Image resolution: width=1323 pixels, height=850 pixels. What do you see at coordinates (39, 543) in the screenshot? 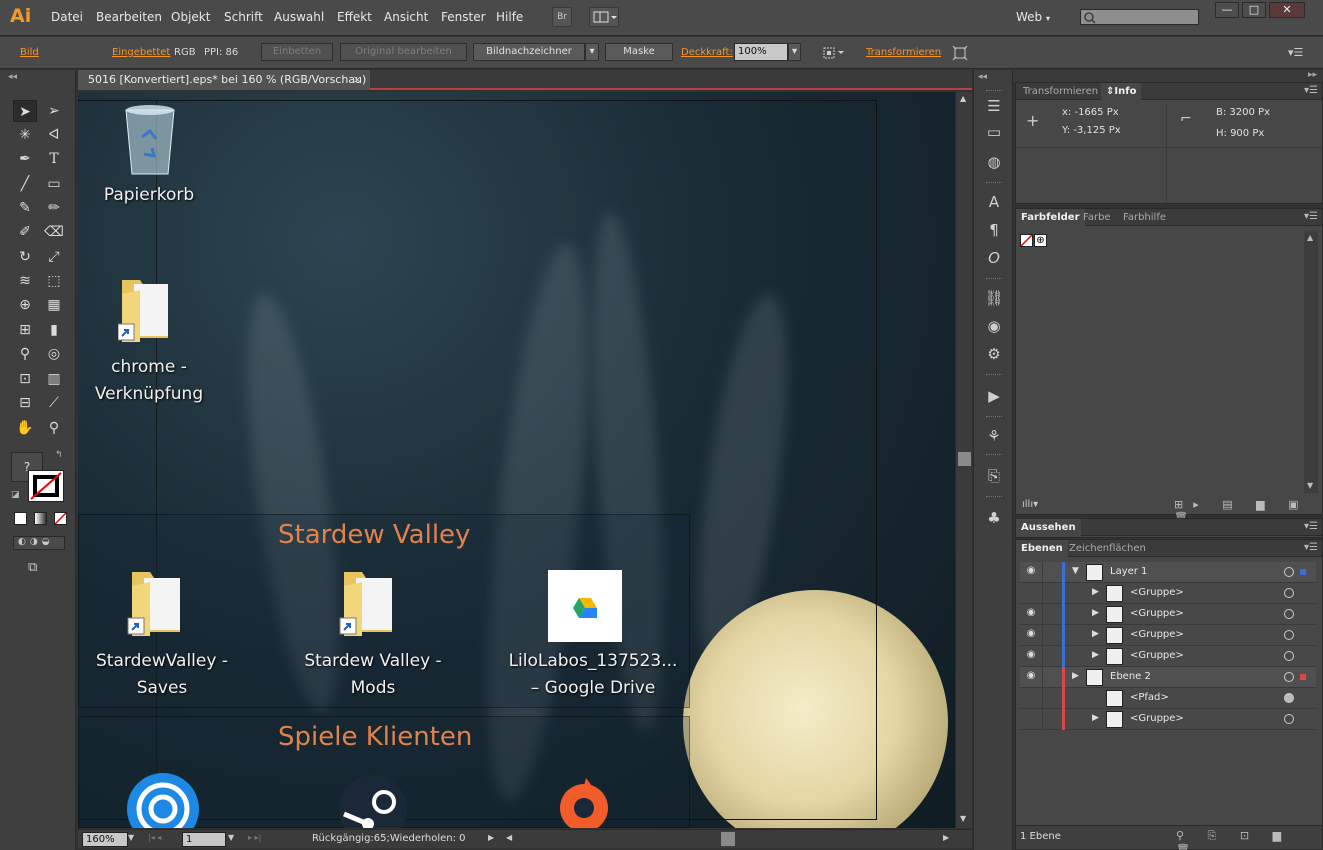
I see `drawing-modes-icon: ◐◑◒` at bounding box center [39, 543].